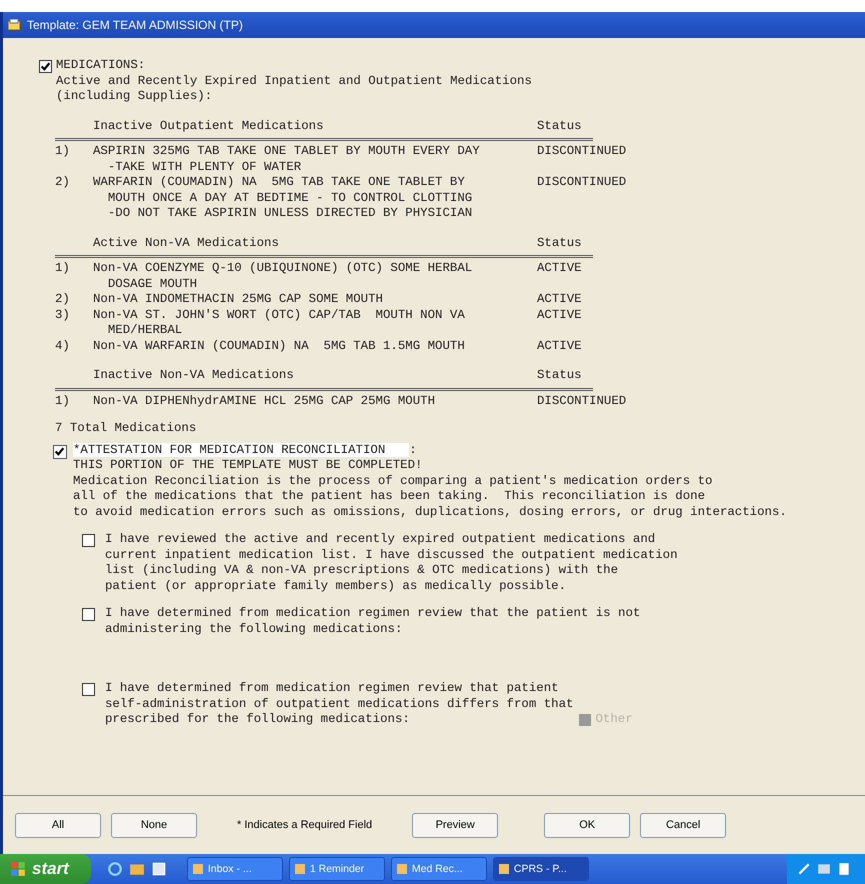 The image size is (865, 884). Describe the element at coordinates (114, 869) in the screenshot. I see `browser-icon` at that location.